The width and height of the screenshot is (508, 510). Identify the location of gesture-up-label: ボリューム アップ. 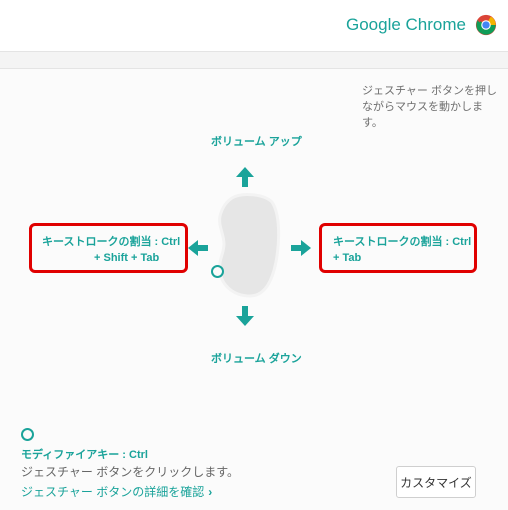
(256, 142).